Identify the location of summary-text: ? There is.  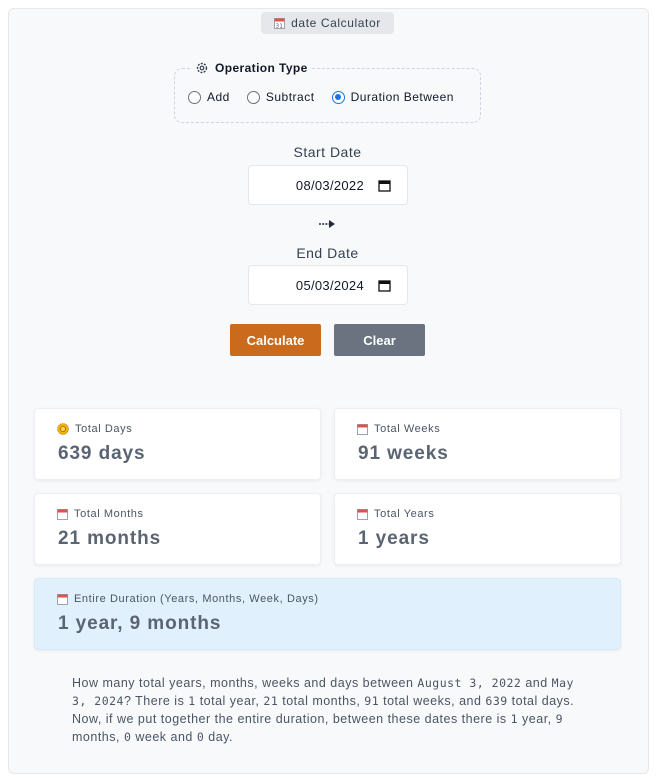
(156, 701).